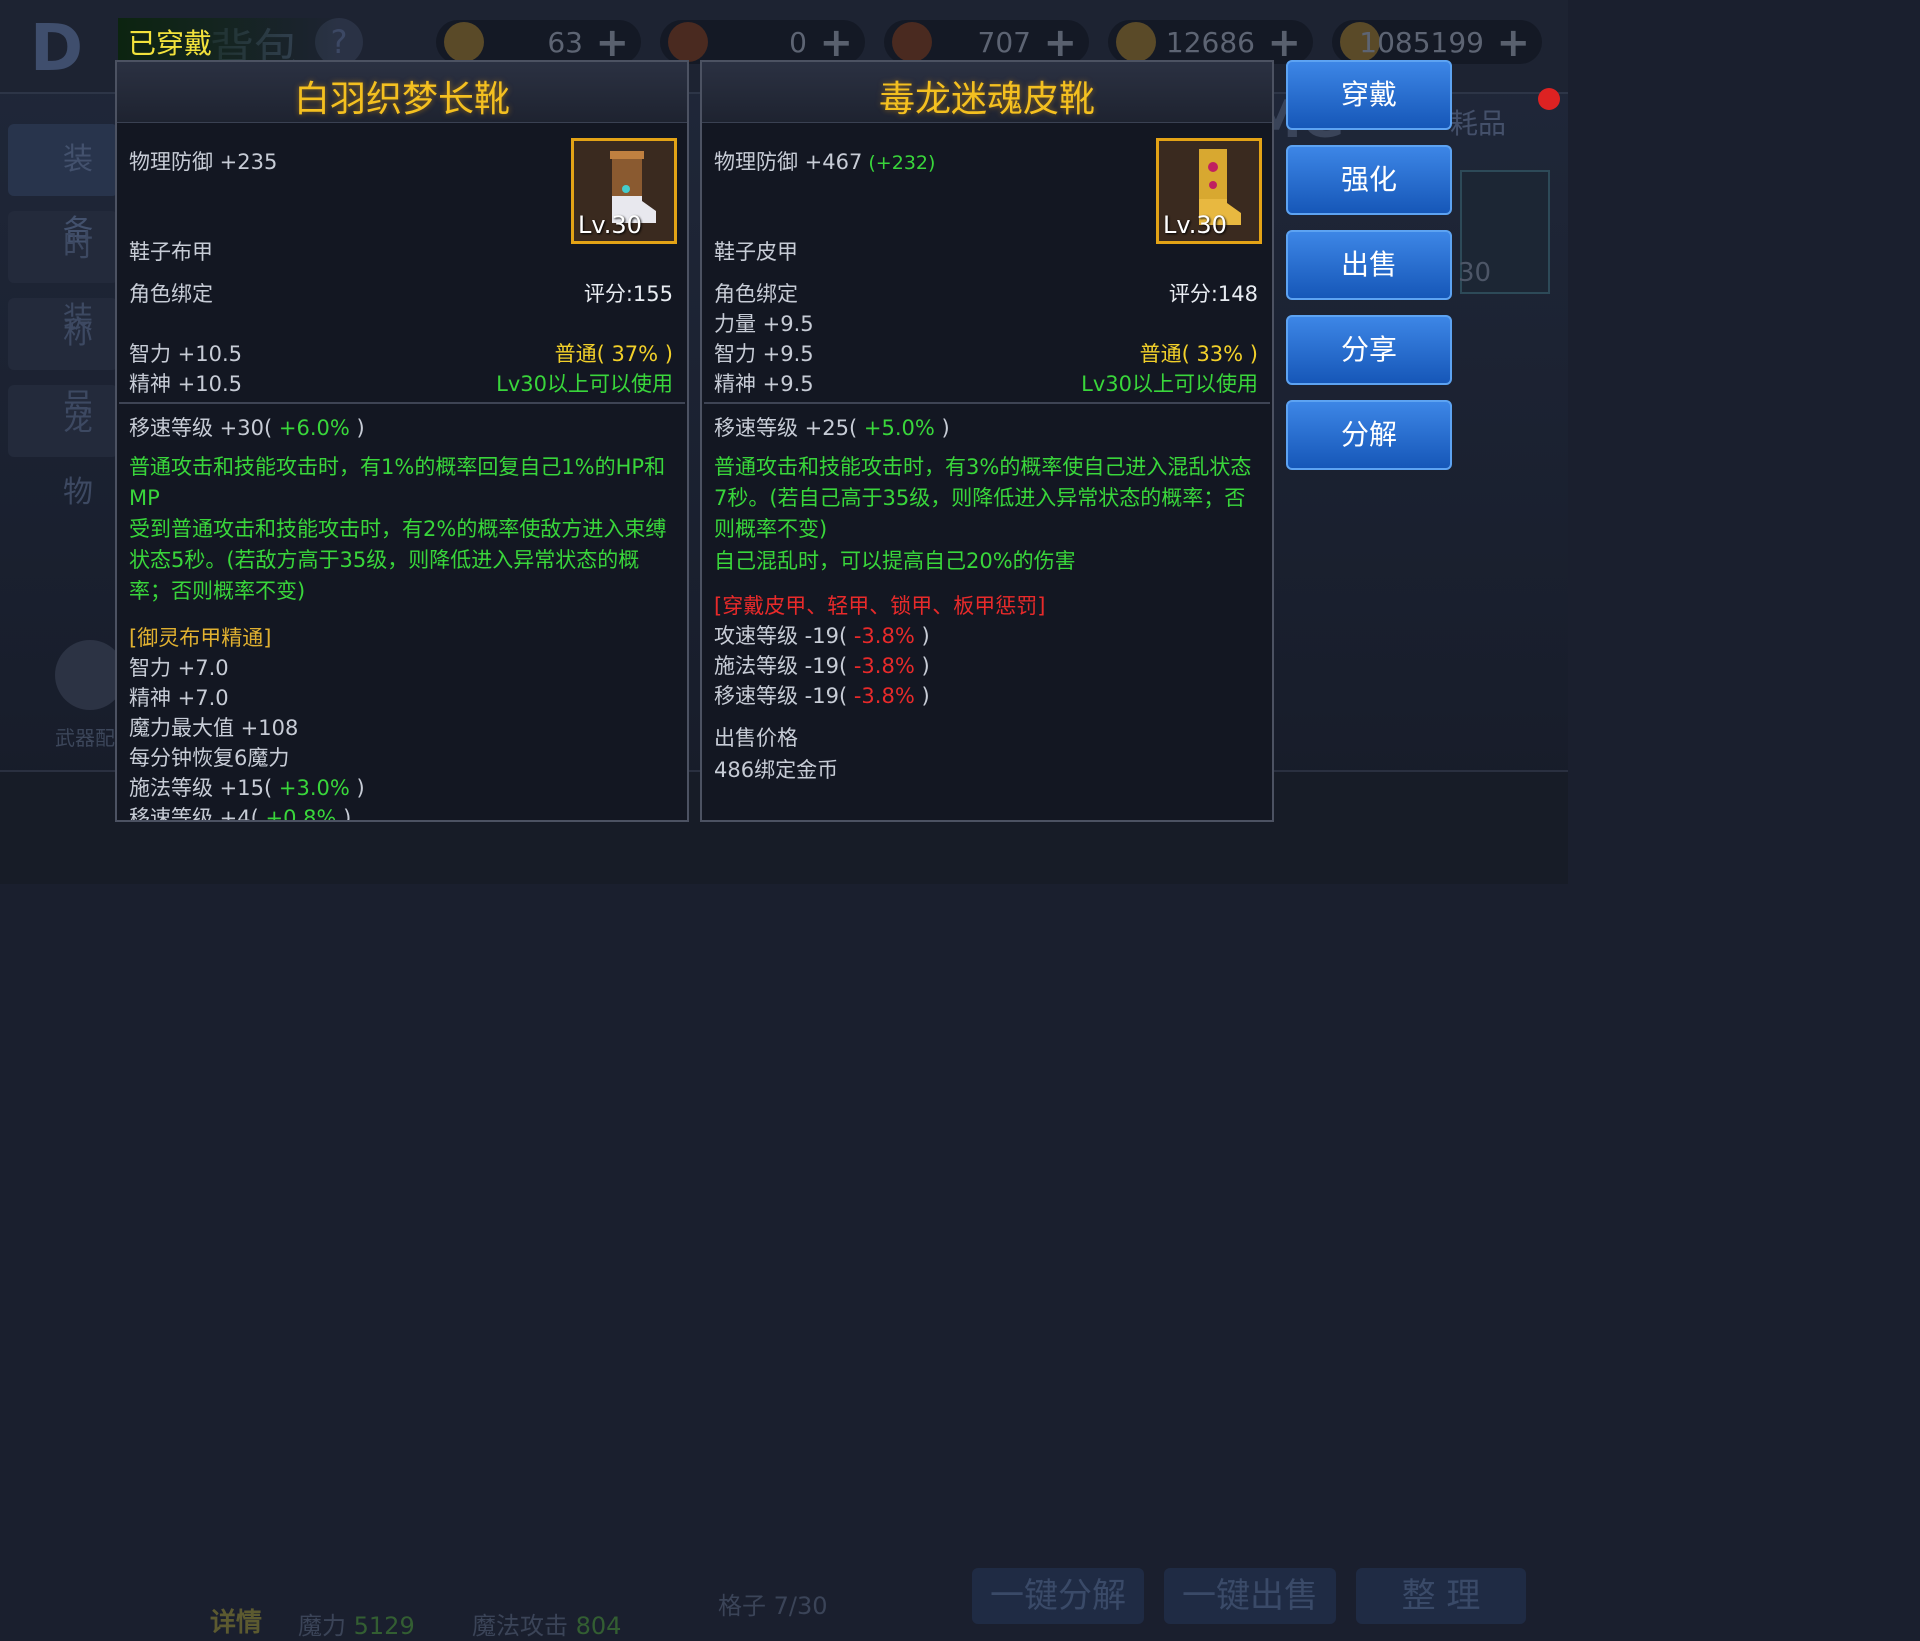 This screenshot has width=1920, height=1641. I want to click on physical-defense: 物理防御 +235, so click(203, 162).